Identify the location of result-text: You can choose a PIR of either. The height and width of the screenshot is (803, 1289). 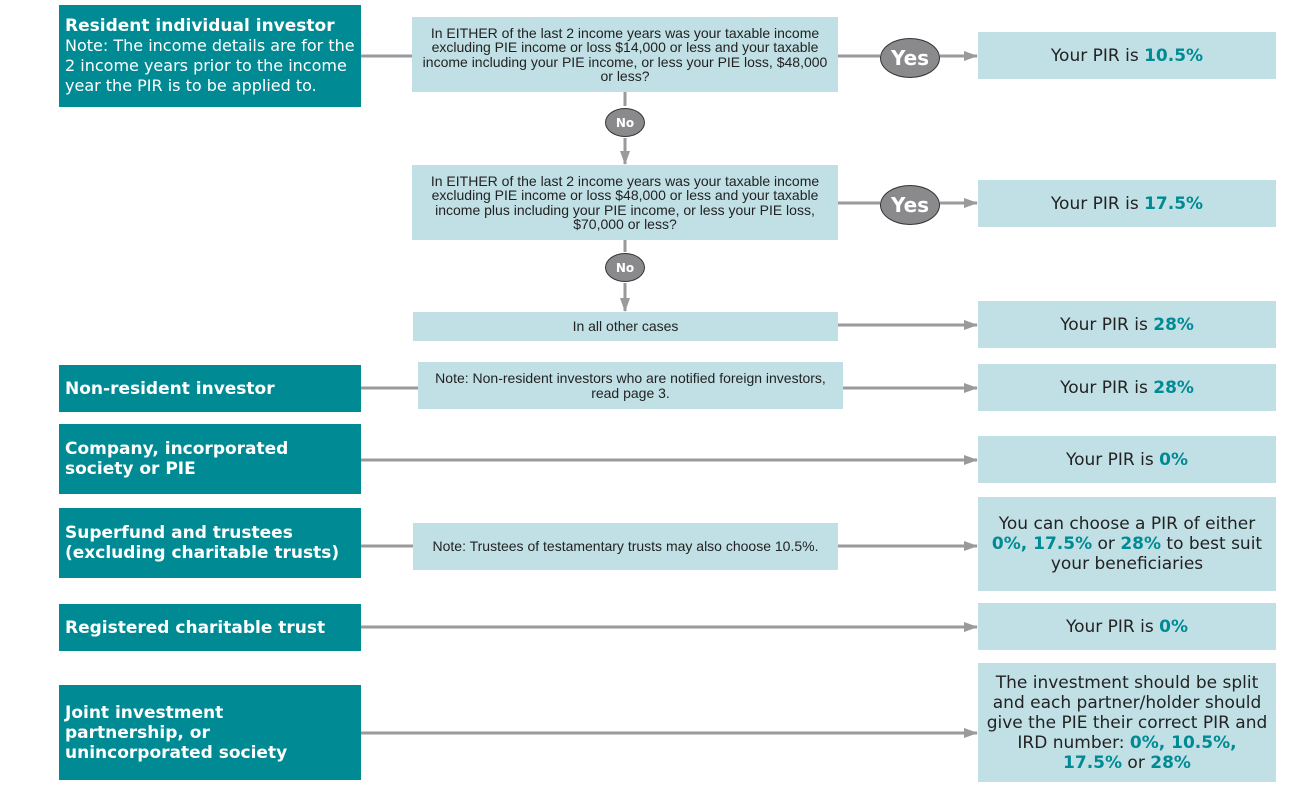
(1127, 524).